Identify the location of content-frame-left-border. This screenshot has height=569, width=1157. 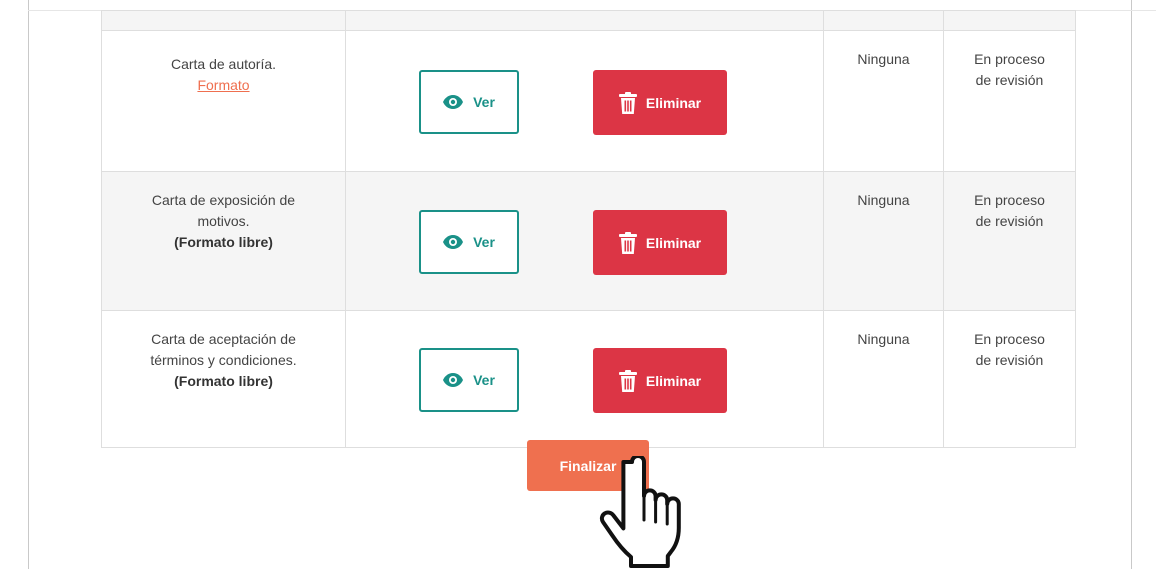
(28, 284).